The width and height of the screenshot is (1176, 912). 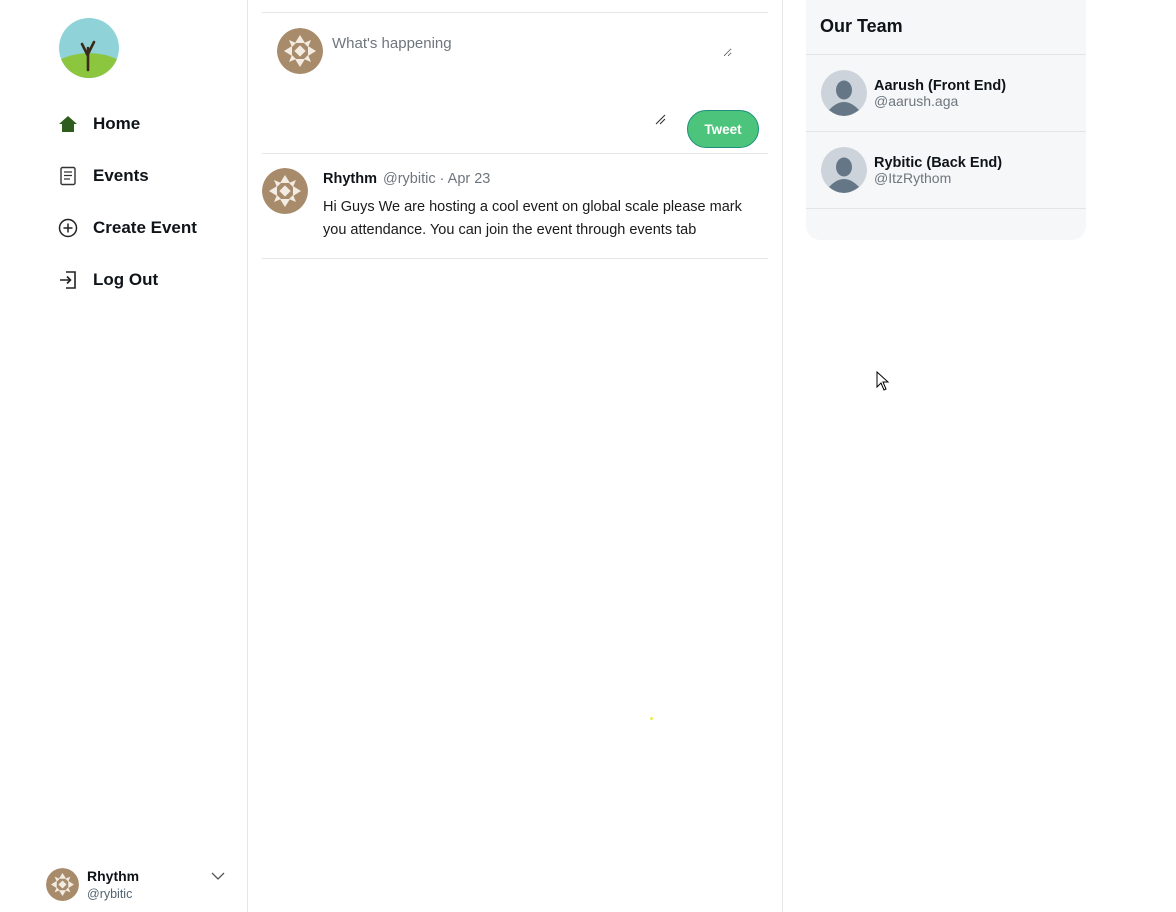 I want to click on team-member-handle: @aarush.aga, so click(x=916, y=100).